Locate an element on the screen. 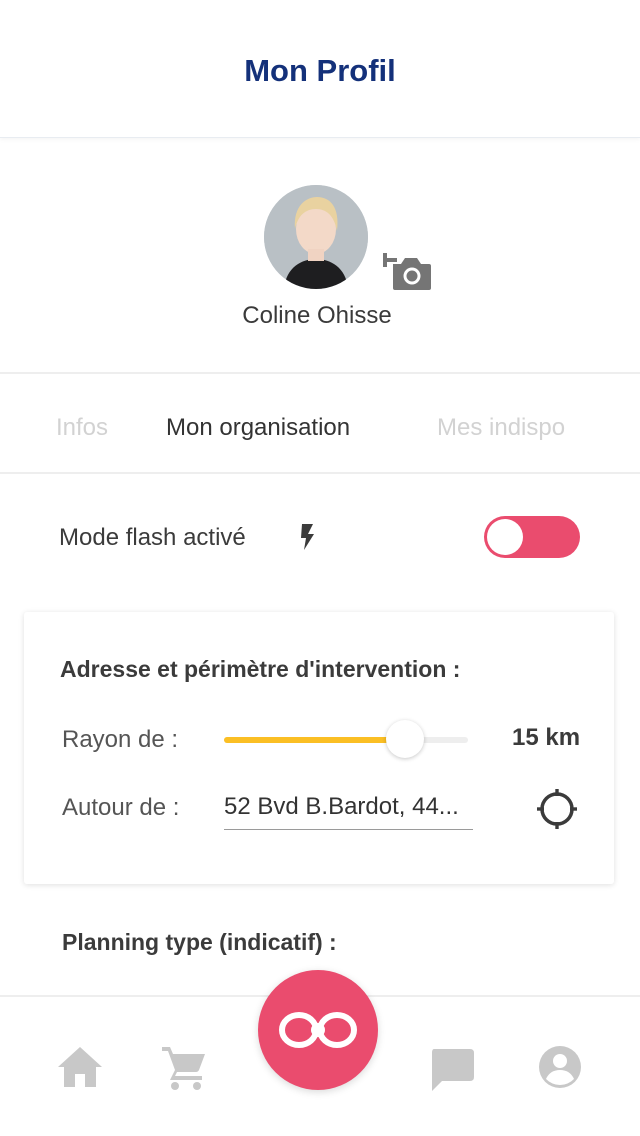  tab-mes-indispo: Mes indispo is located at coordinates (501, 428).